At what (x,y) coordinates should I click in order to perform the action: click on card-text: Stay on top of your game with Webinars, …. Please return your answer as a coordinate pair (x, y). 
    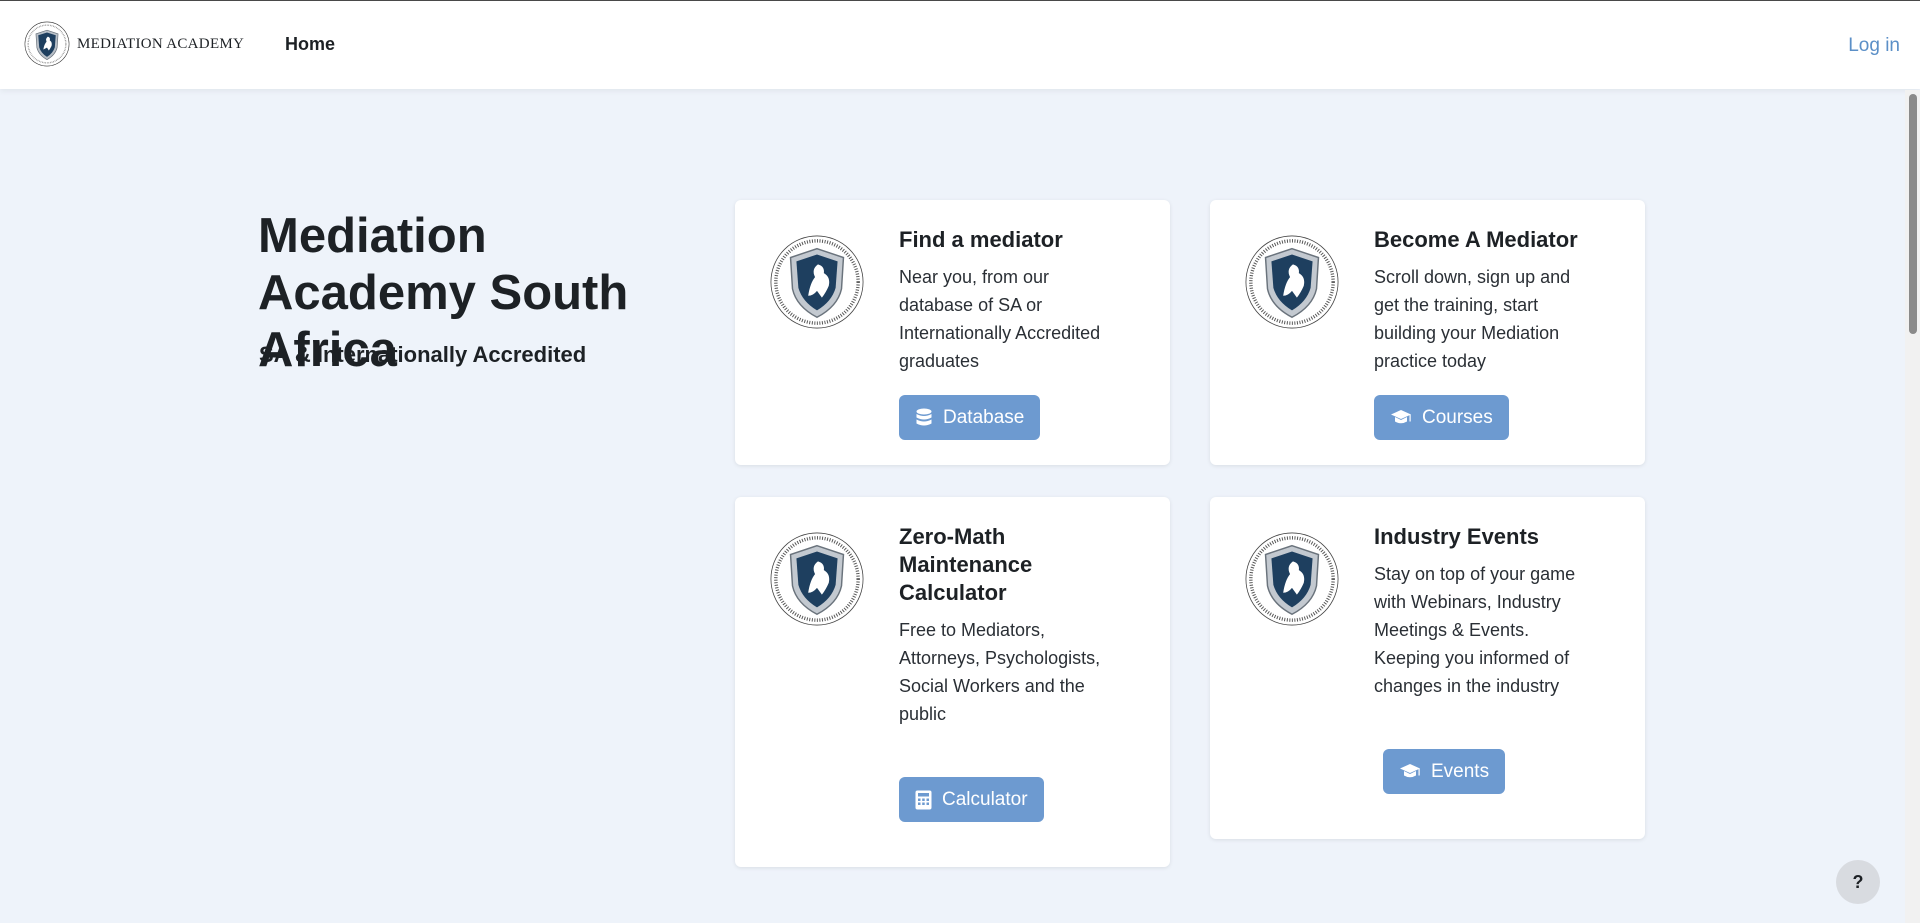
    Looking at the image, I should click on (1475, 630).